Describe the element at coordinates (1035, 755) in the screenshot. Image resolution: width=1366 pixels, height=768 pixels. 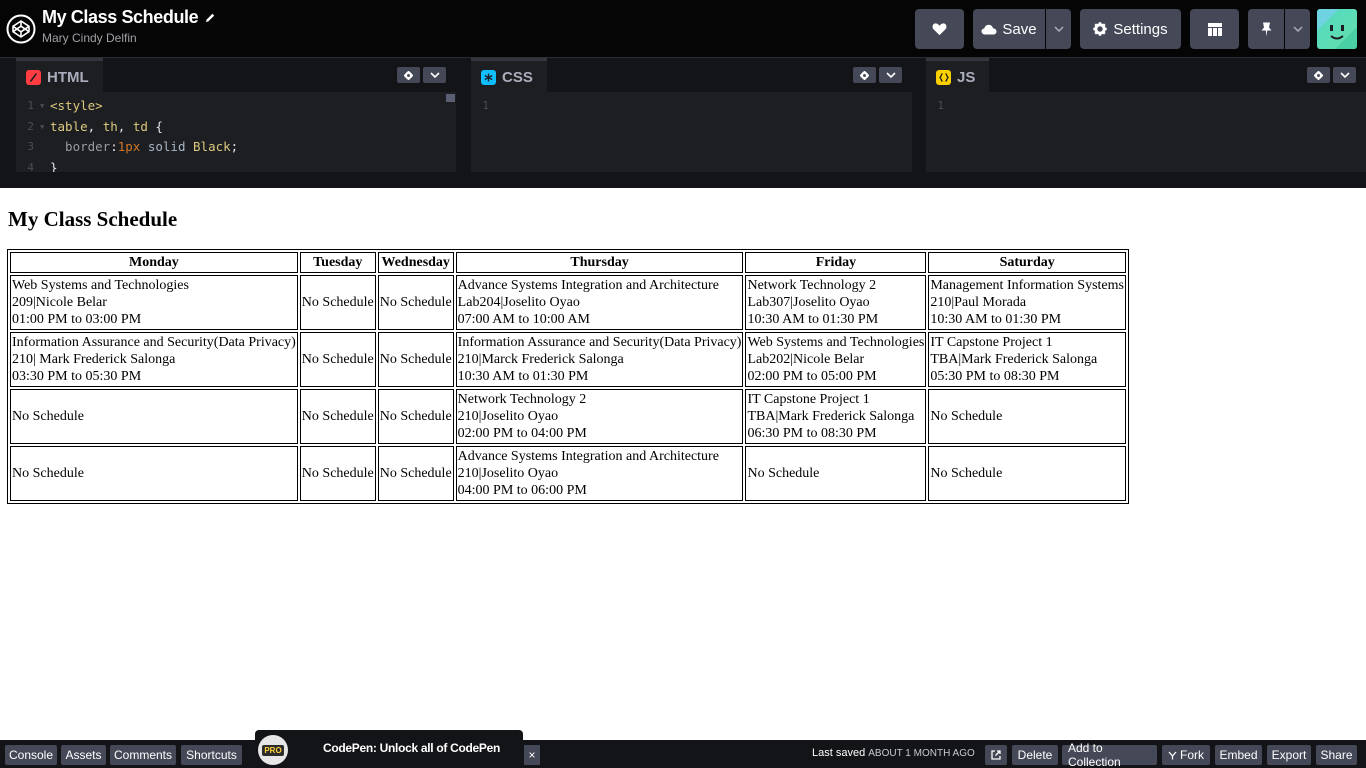
I see `delete-button: Delete` at that location.